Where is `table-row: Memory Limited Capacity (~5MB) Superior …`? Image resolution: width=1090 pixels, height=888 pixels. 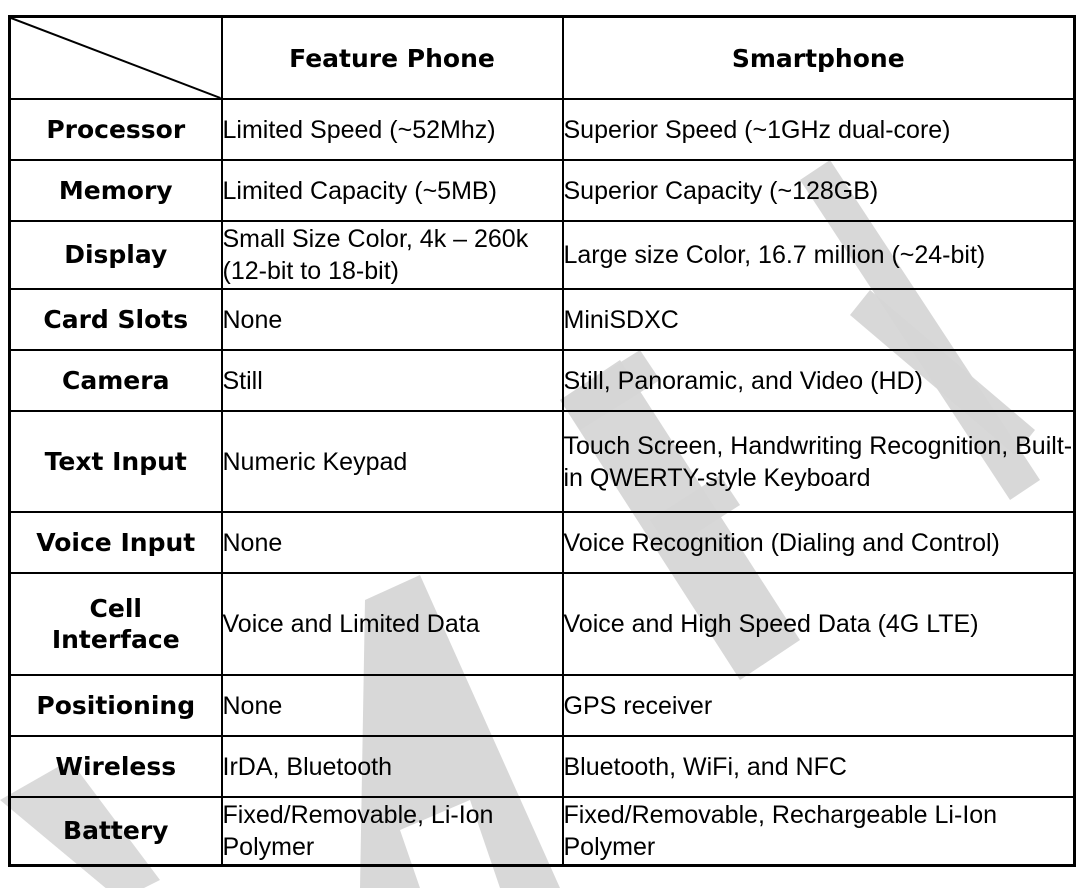
table-row: Memory Limited Capacity (~5MB) Superior … is located at coordinates (542, 190).